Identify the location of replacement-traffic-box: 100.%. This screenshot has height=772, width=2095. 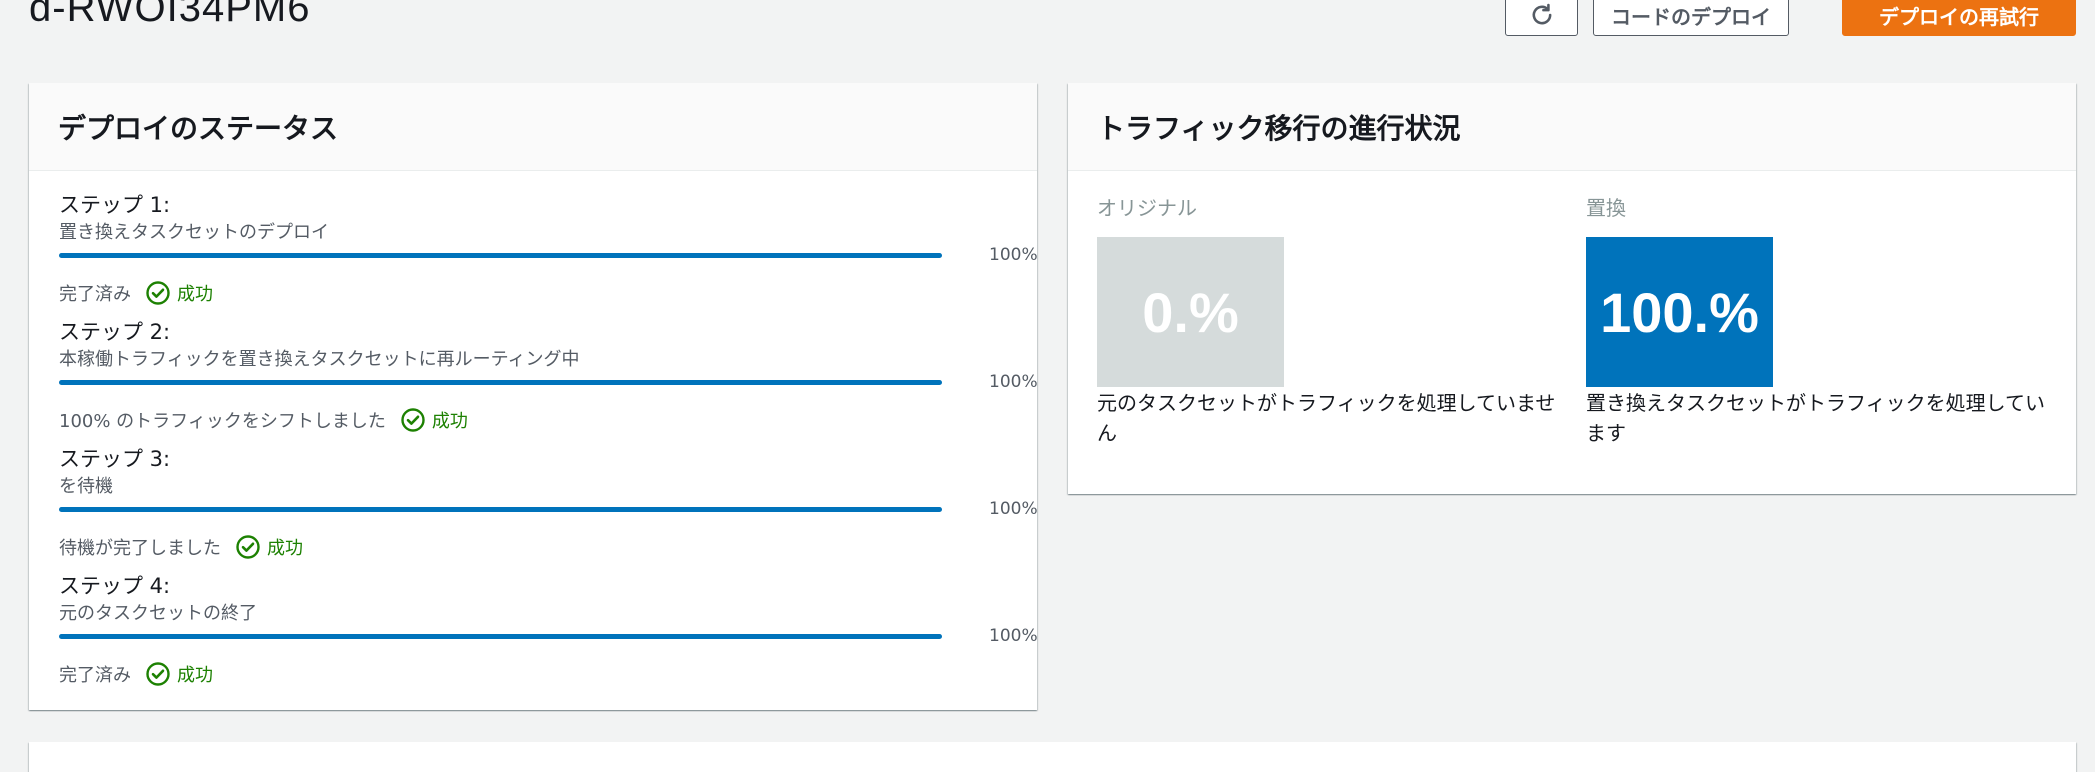
(1679, 312).